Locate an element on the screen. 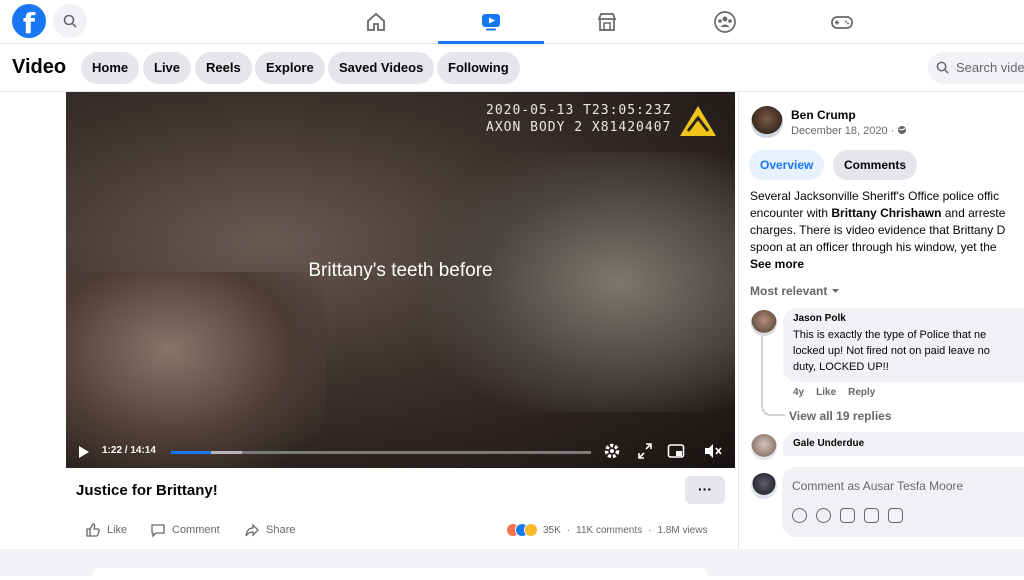  composer-tools is located at coordinates (847, 515).